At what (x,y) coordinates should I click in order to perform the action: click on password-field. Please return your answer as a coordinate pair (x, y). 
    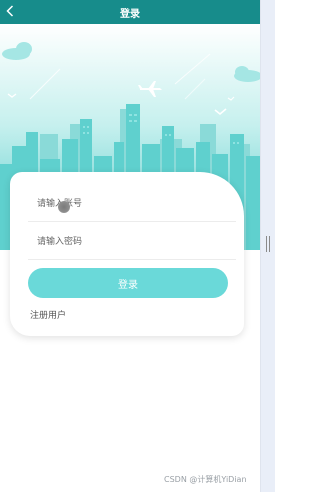
    Looking at the image, I should click on (132, 242).